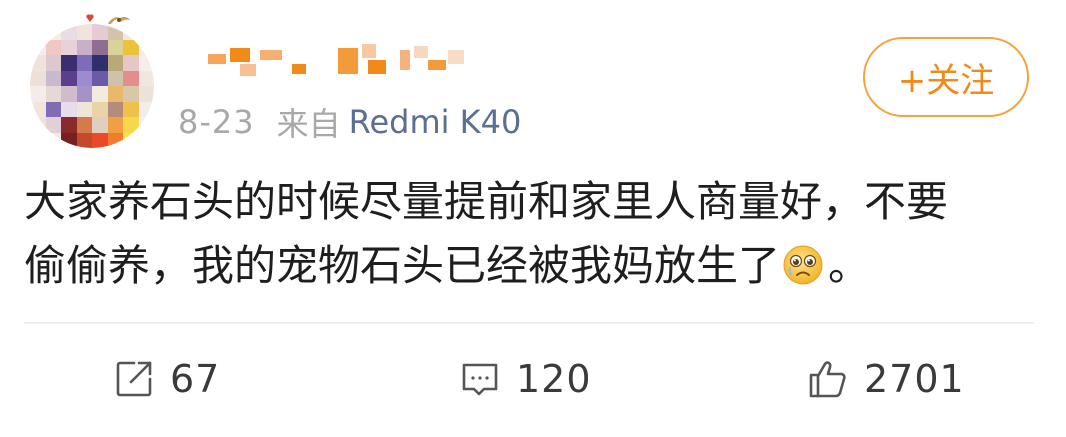 Image resolution: width=1066 pixels, height=437 pixels. I want to click on comment-button: 120, so click(525, 379).